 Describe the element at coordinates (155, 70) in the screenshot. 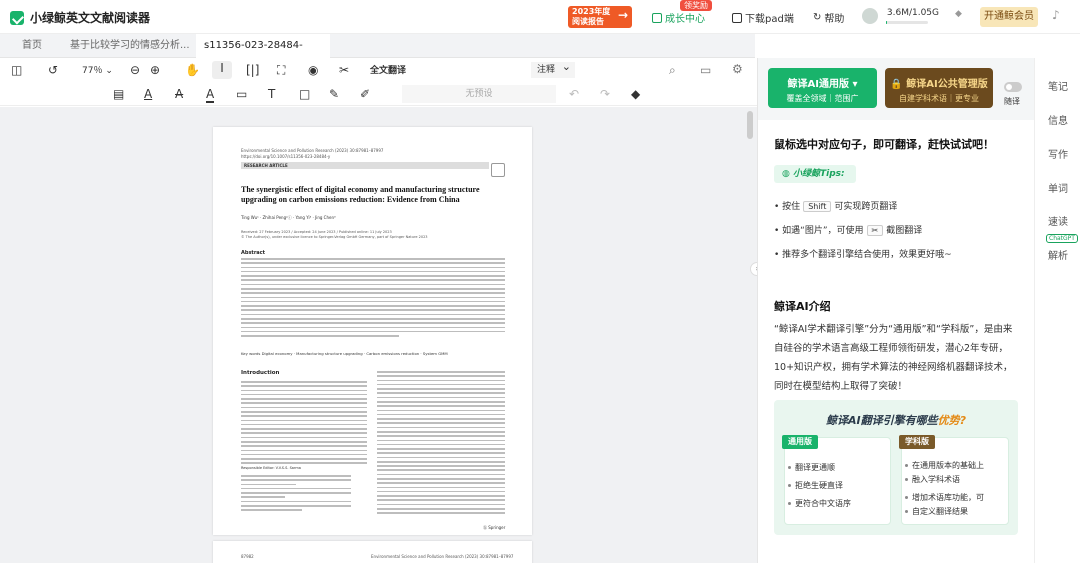

I see `zoom-in-icon: ⊕` at that location.